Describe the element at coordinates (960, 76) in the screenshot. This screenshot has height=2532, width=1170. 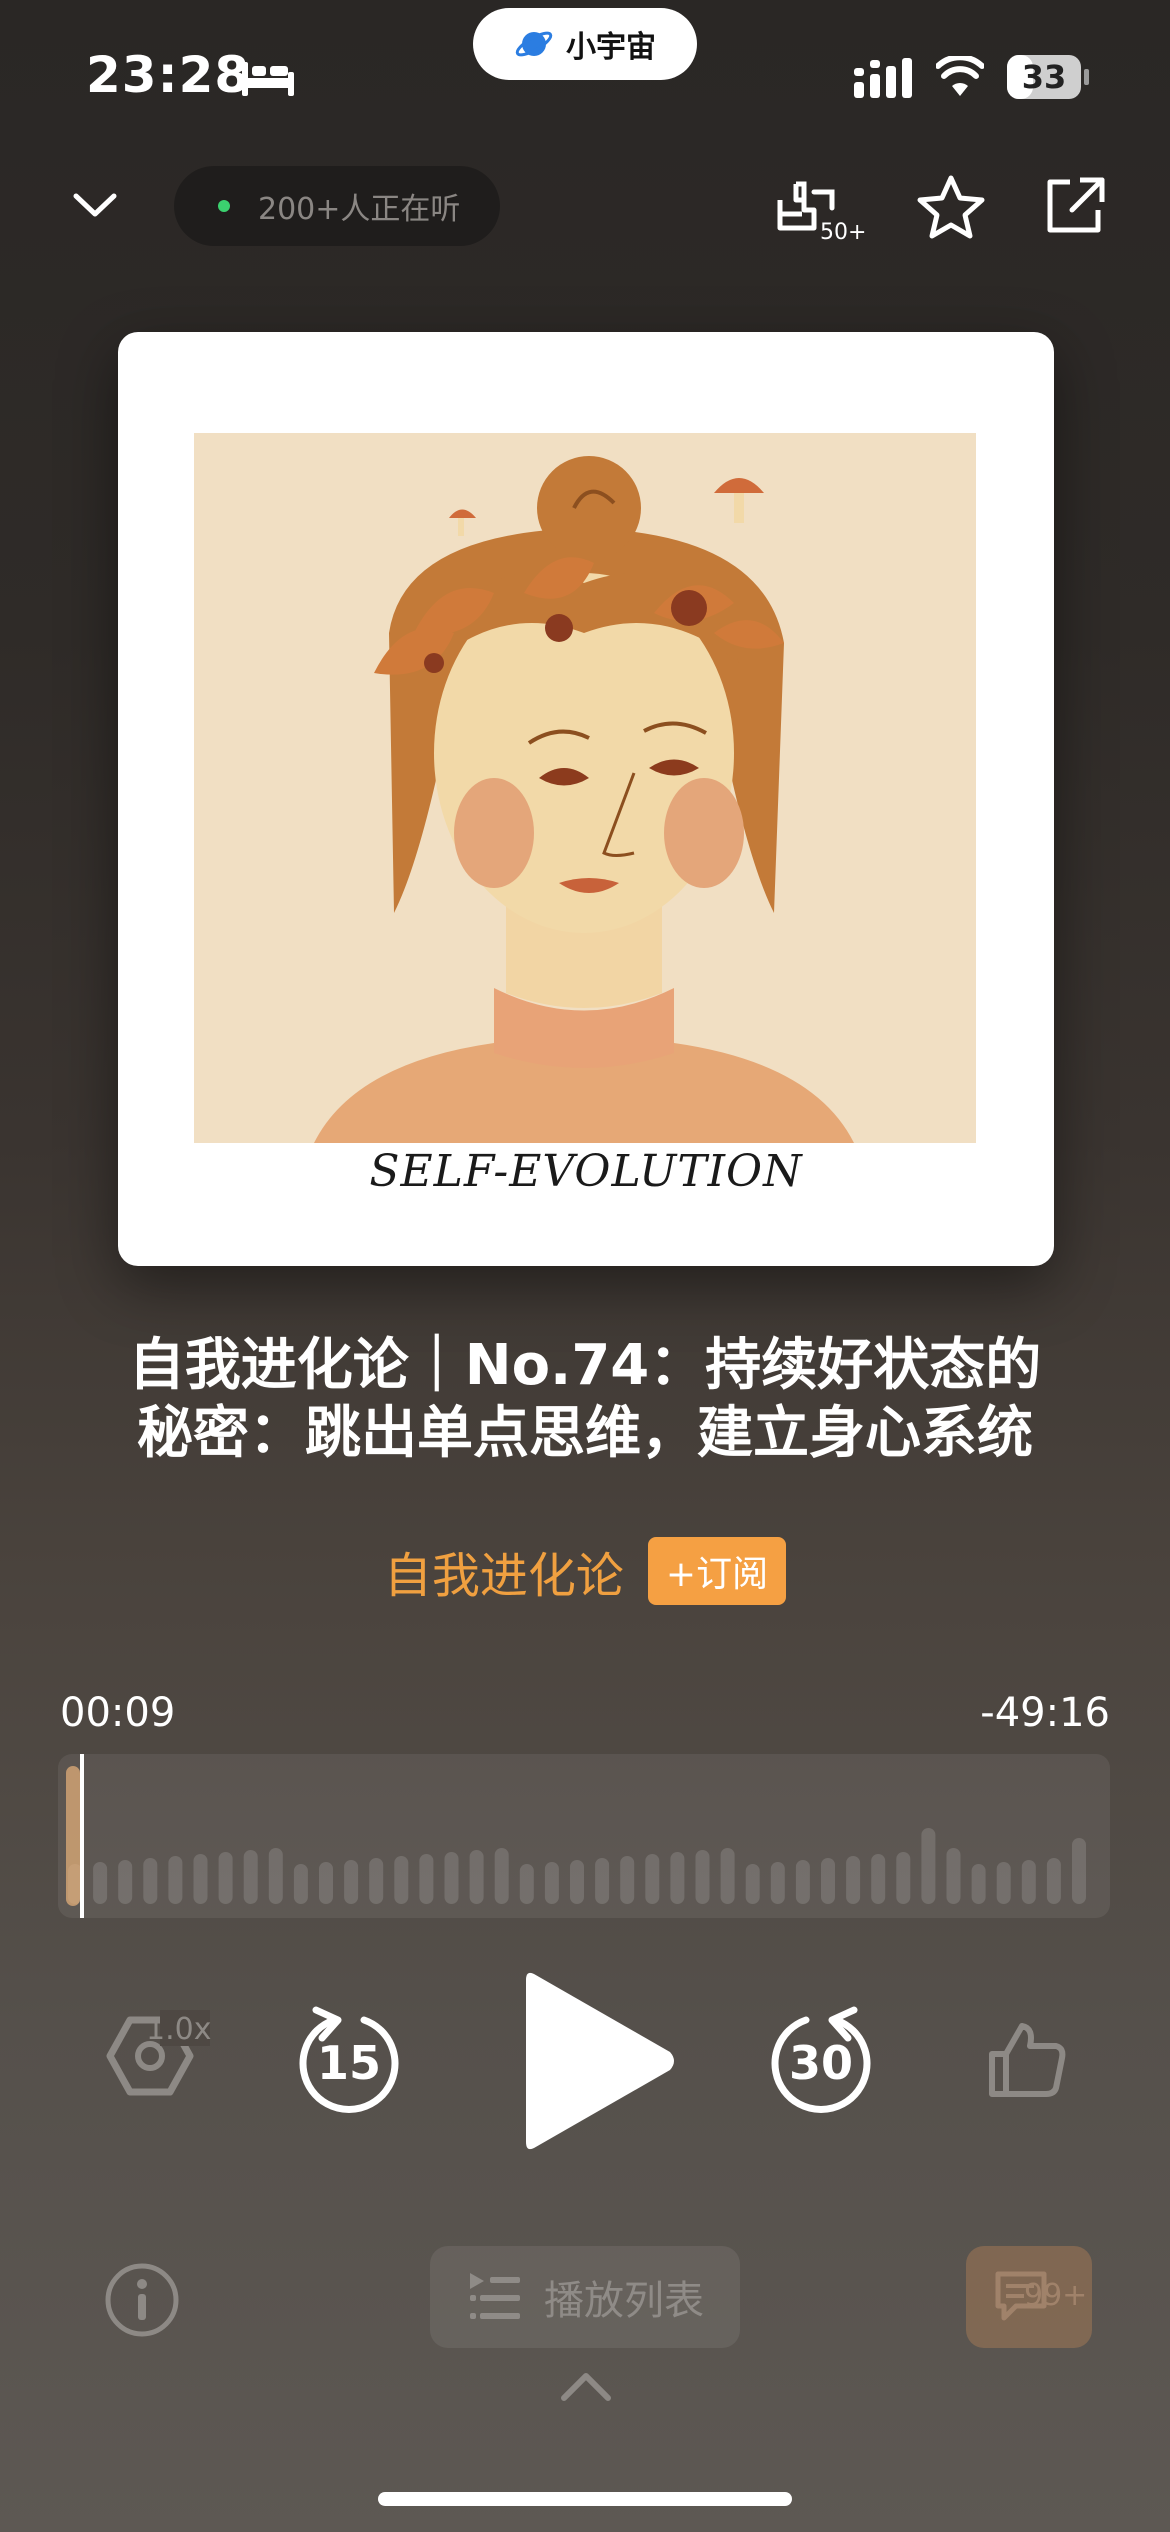
I see `wifi-icon` at that location.